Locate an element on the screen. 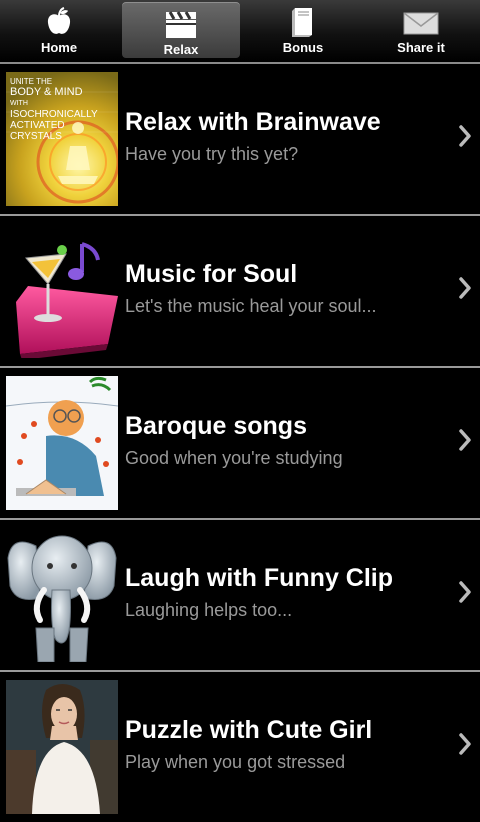  item-subtitle: Play when you got stressed is located at coordinates (235, 762).